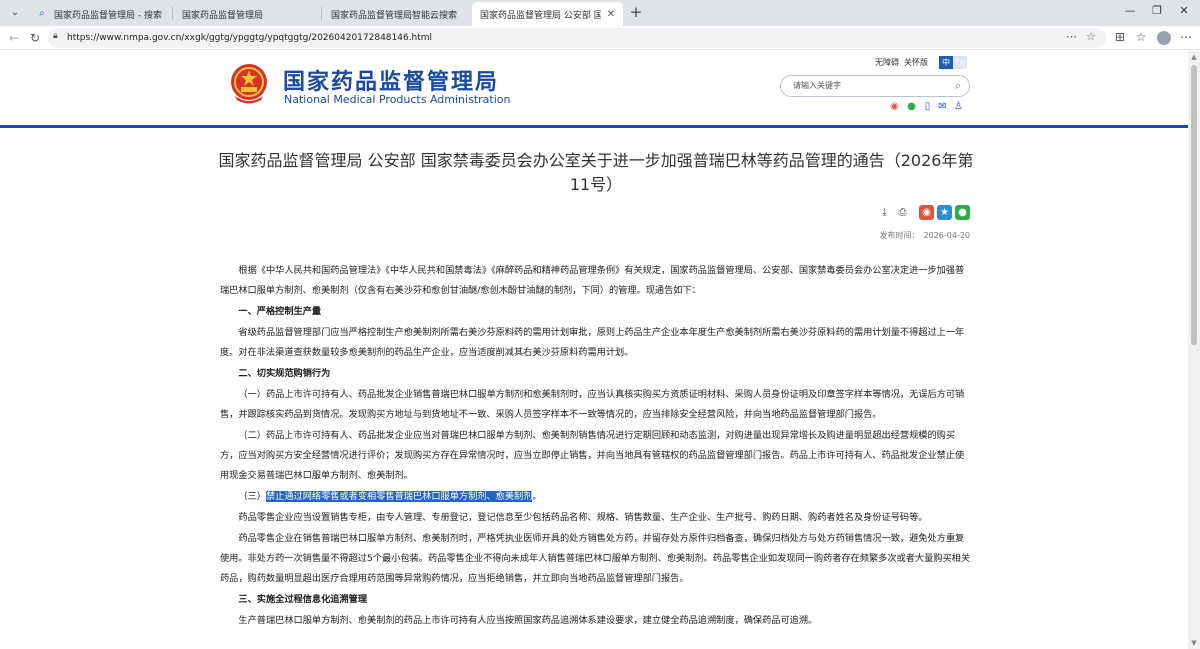 The height and width of the screenshot is (649, 1200). What do you see at coordinates (899, 235) in the screenshot?
I see `publish-label: 发布时间：` at bounding box center [899, 235].